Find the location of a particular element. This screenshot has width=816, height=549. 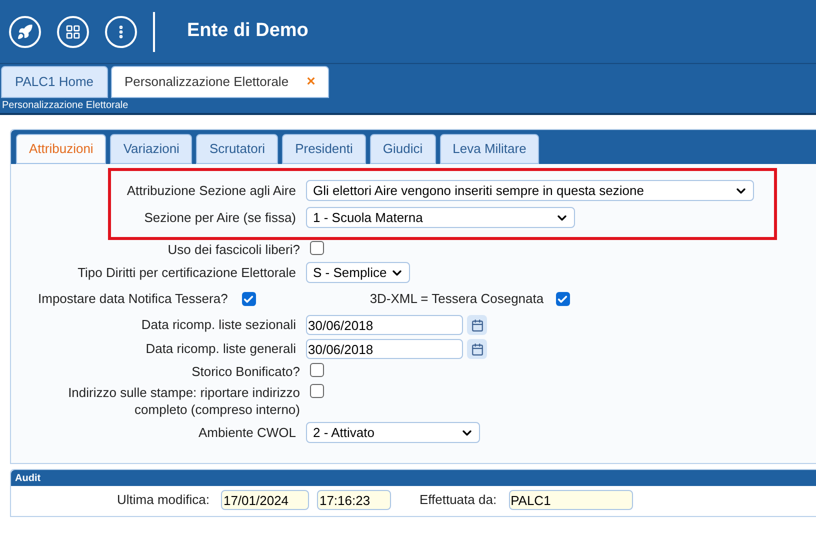

app-title: Ente di Demo is located at coordinates (247, 31).